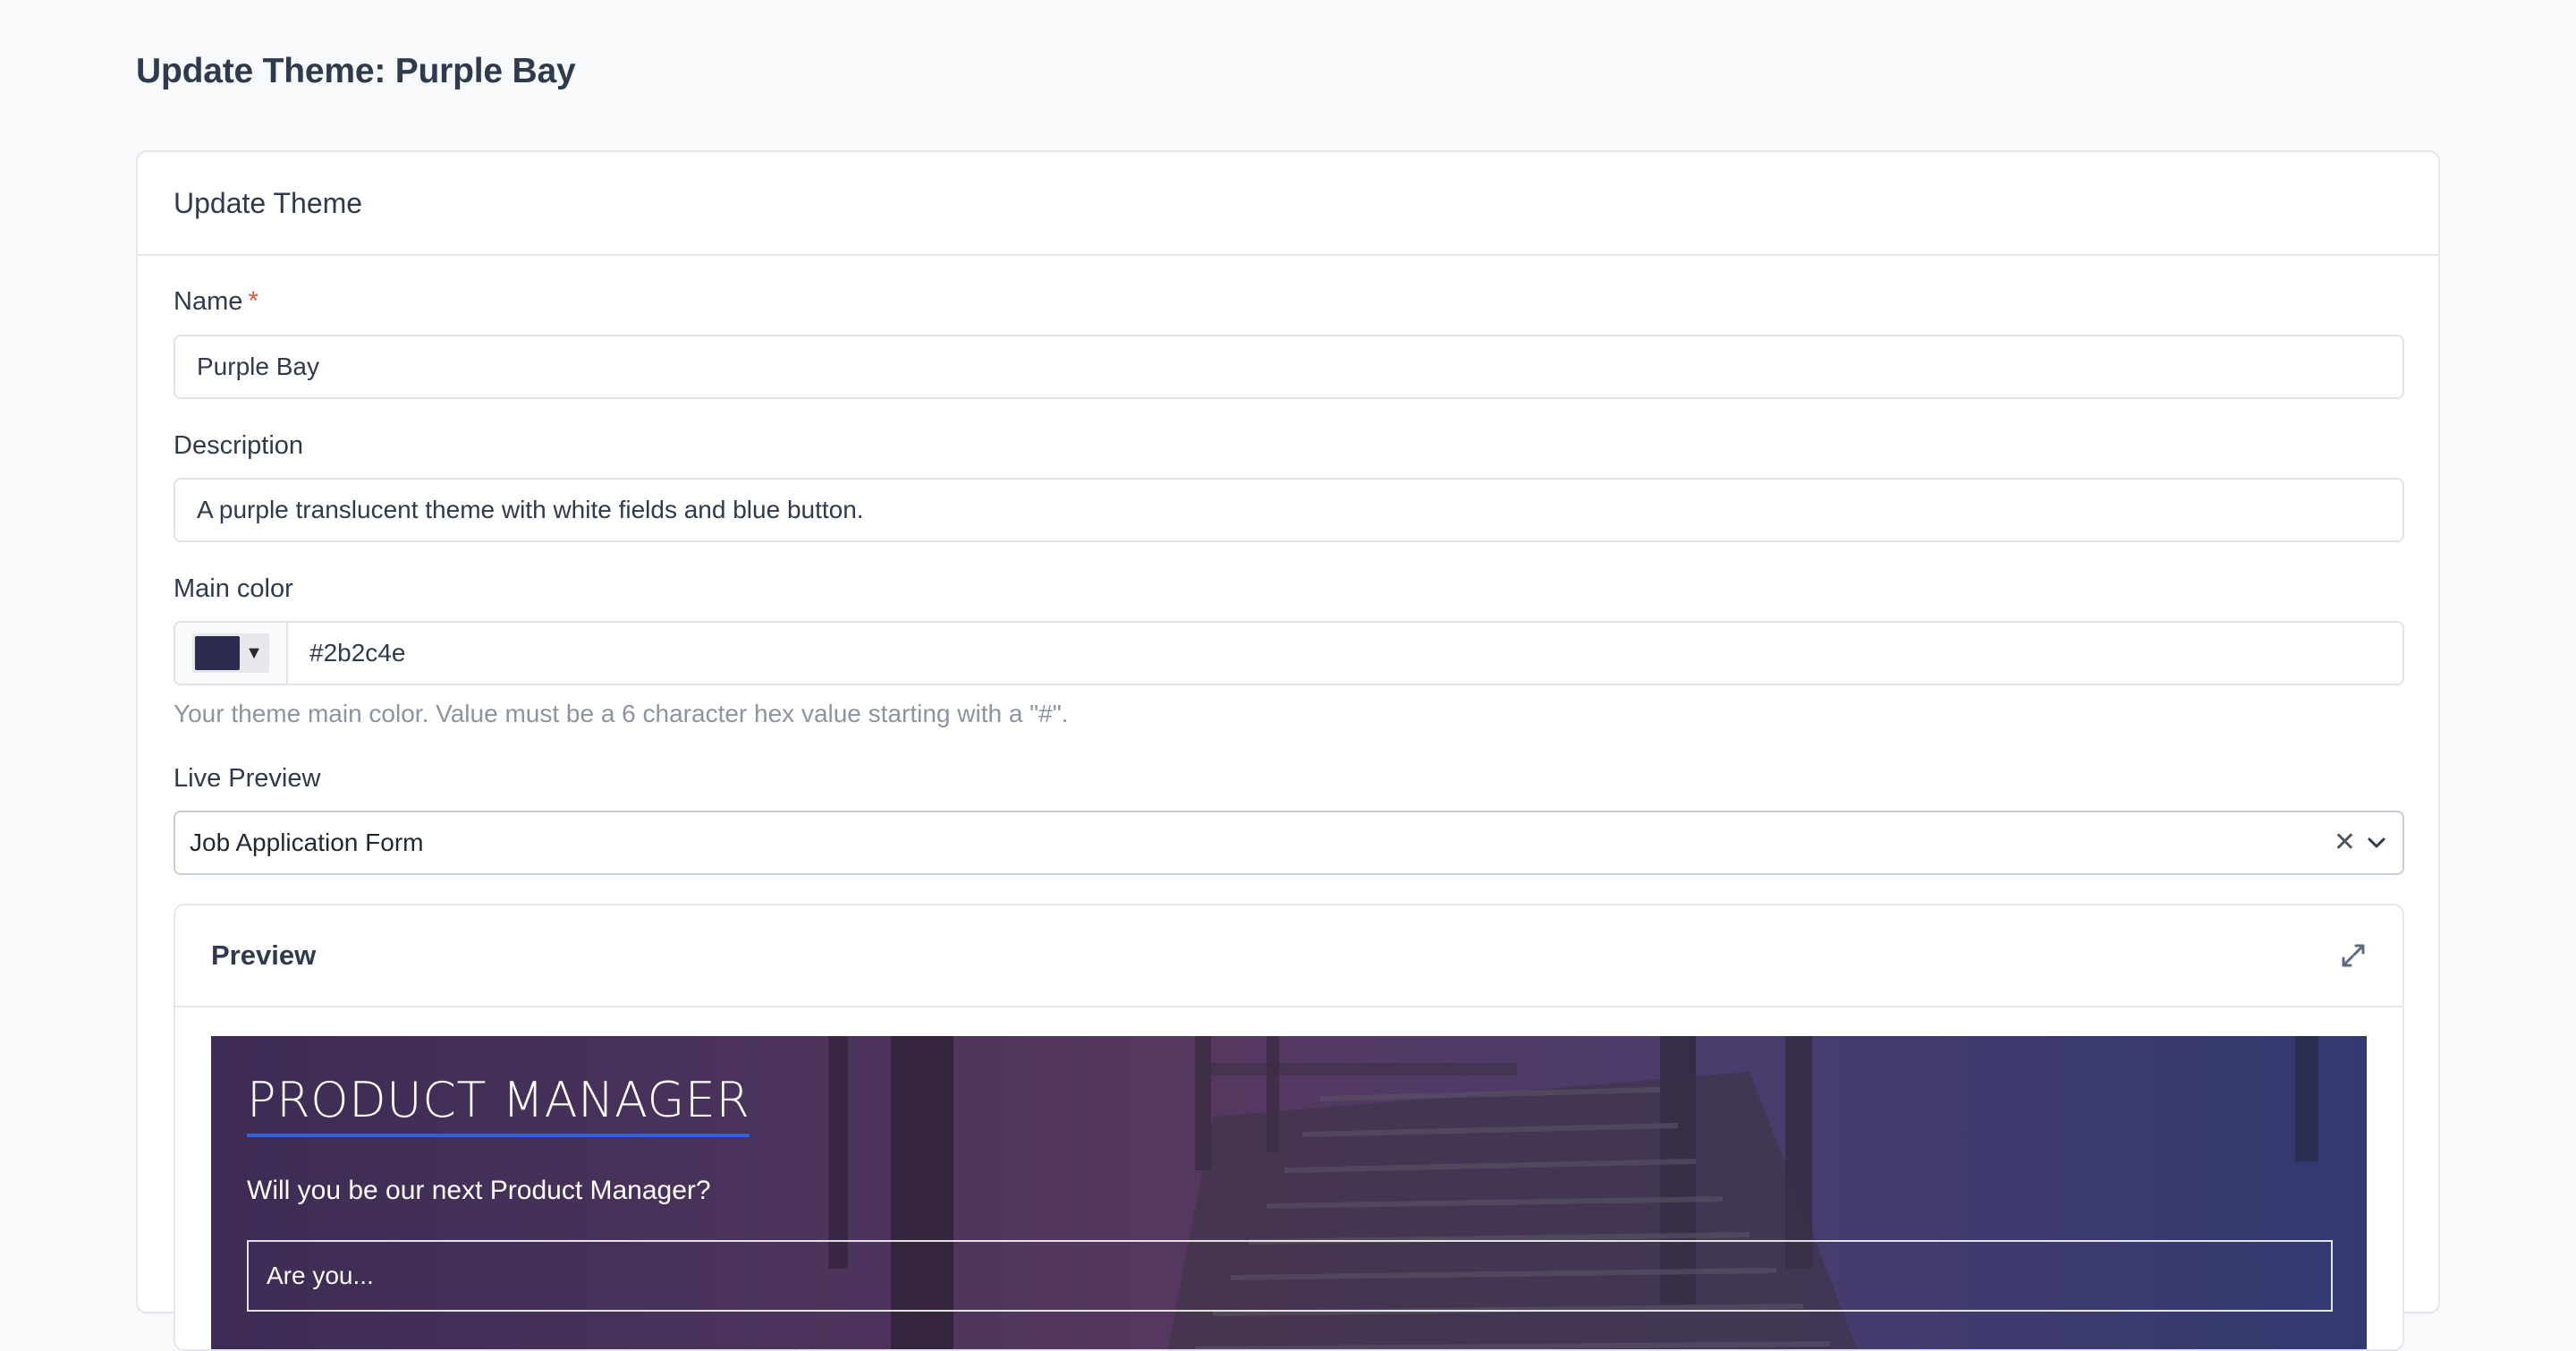  What do you see at coordinates (1289, 367) in the screenshot?
I see `name-input` at bounding box center [1289, 367].